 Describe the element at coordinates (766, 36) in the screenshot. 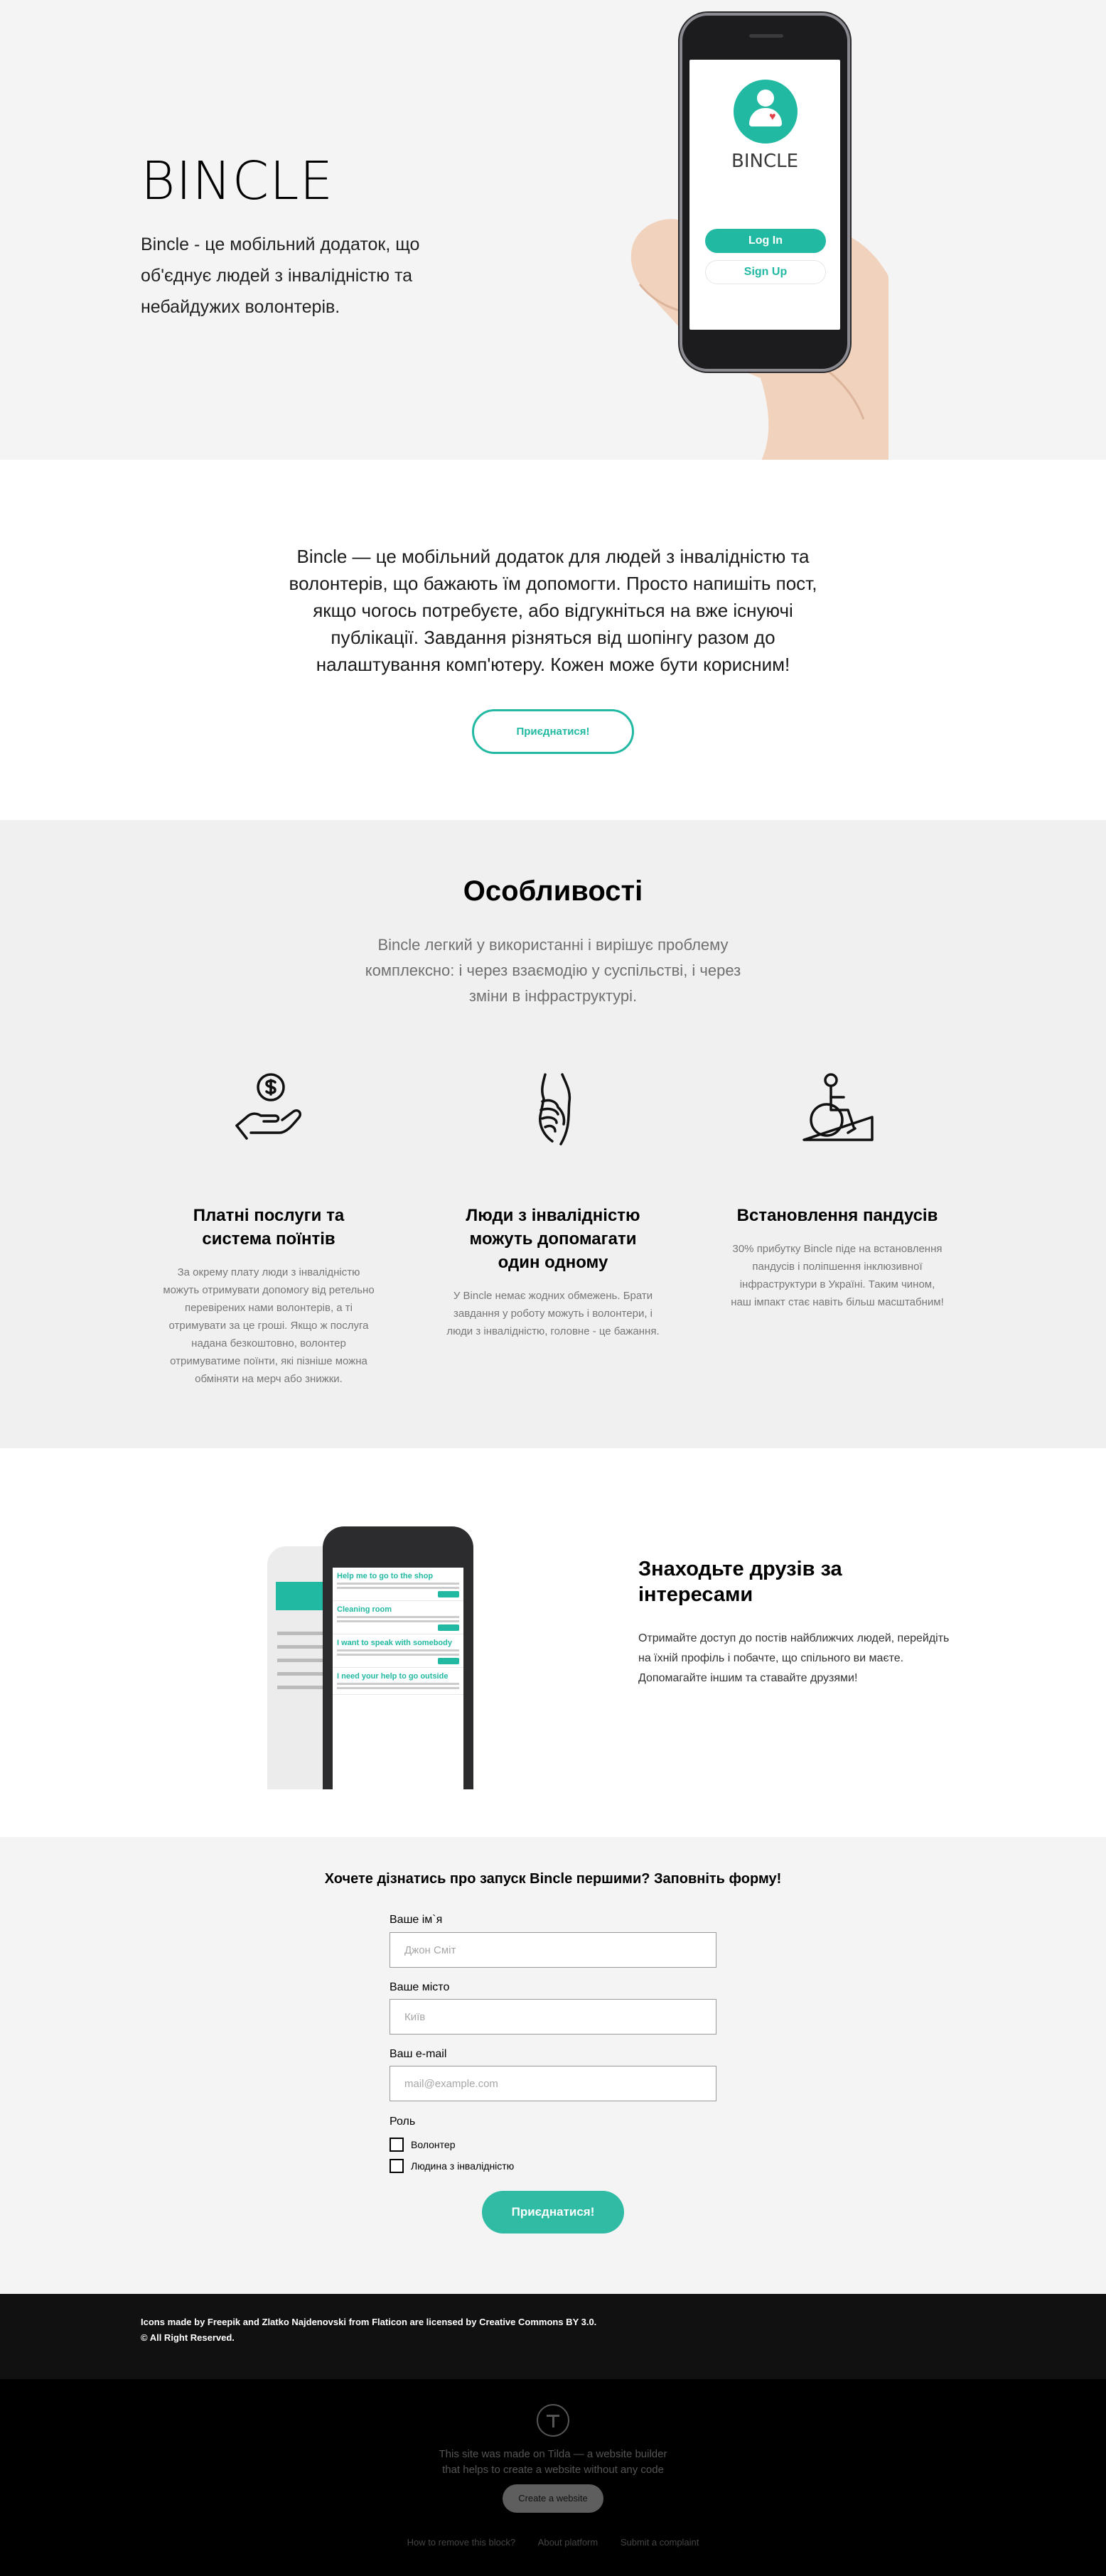

I see `phone-speaker` at that location.